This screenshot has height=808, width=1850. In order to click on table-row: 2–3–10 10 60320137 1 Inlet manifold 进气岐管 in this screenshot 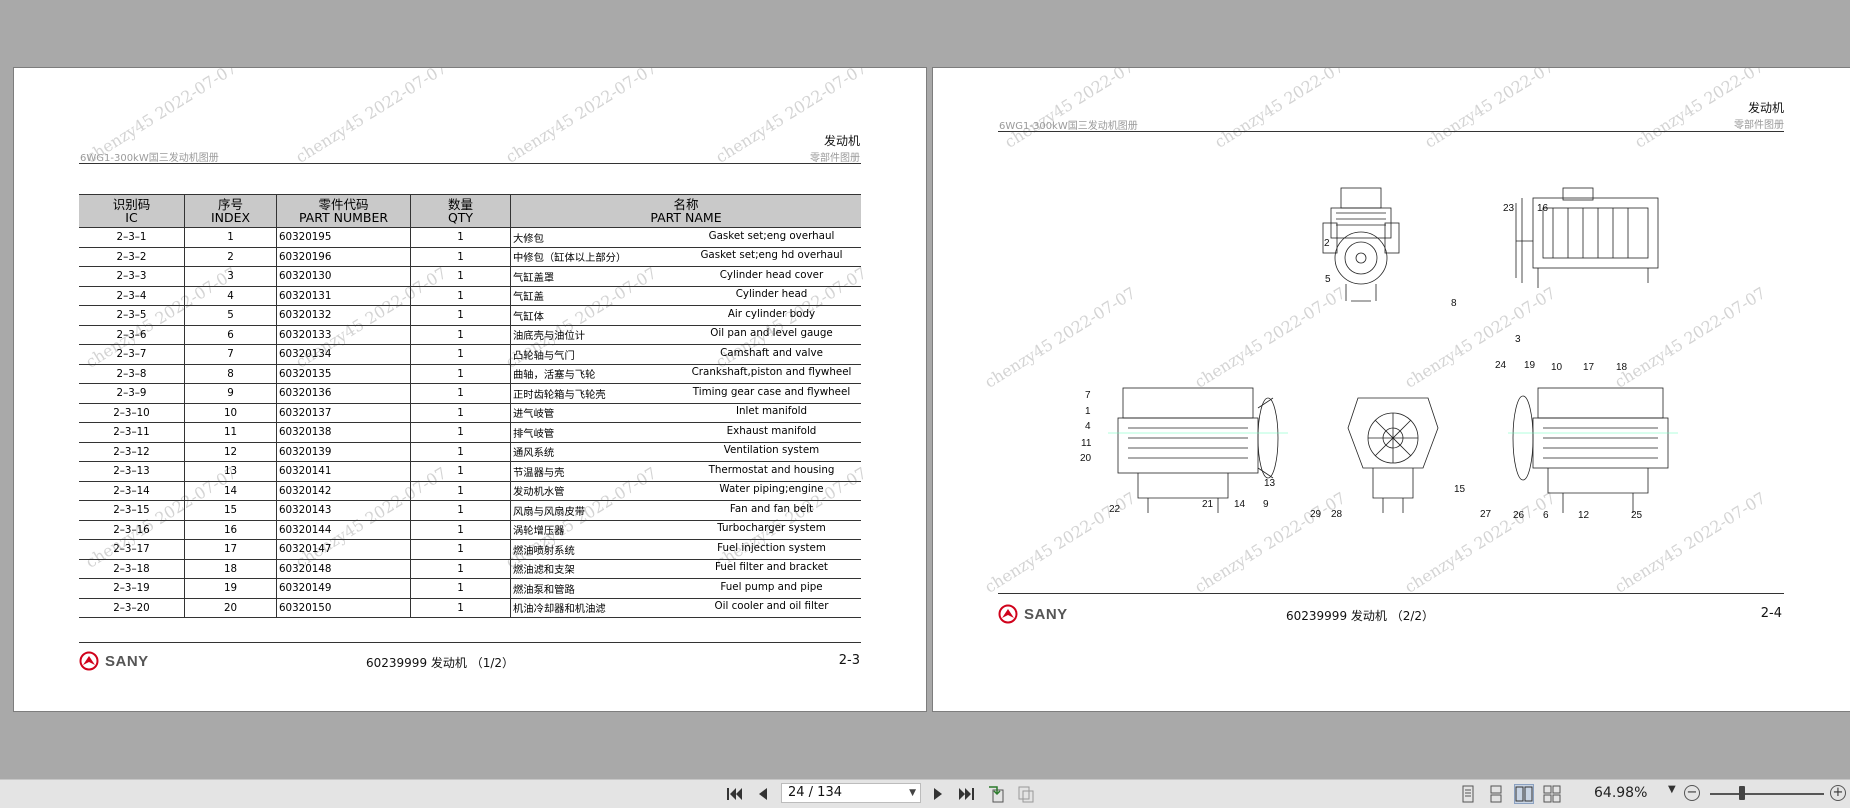, I will do `click(470, 413)`.